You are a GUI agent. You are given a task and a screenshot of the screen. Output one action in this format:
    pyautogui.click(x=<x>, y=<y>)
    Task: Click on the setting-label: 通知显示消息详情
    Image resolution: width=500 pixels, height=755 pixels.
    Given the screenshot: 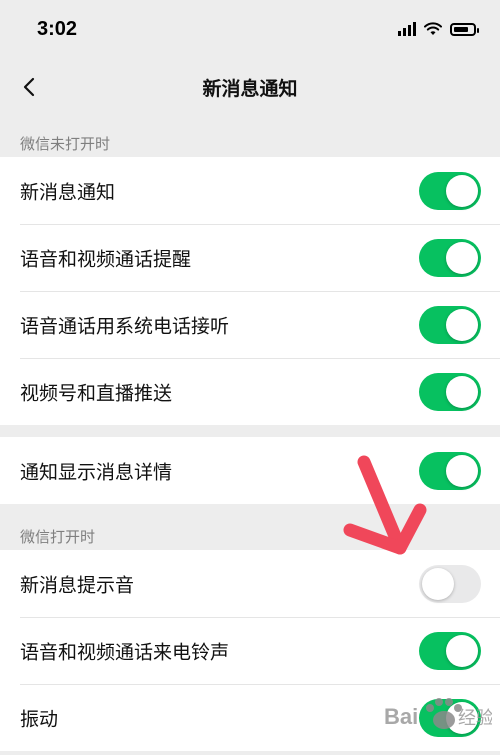 What is the action you would take?
    pyautogui.click(x=96, y=472)
    